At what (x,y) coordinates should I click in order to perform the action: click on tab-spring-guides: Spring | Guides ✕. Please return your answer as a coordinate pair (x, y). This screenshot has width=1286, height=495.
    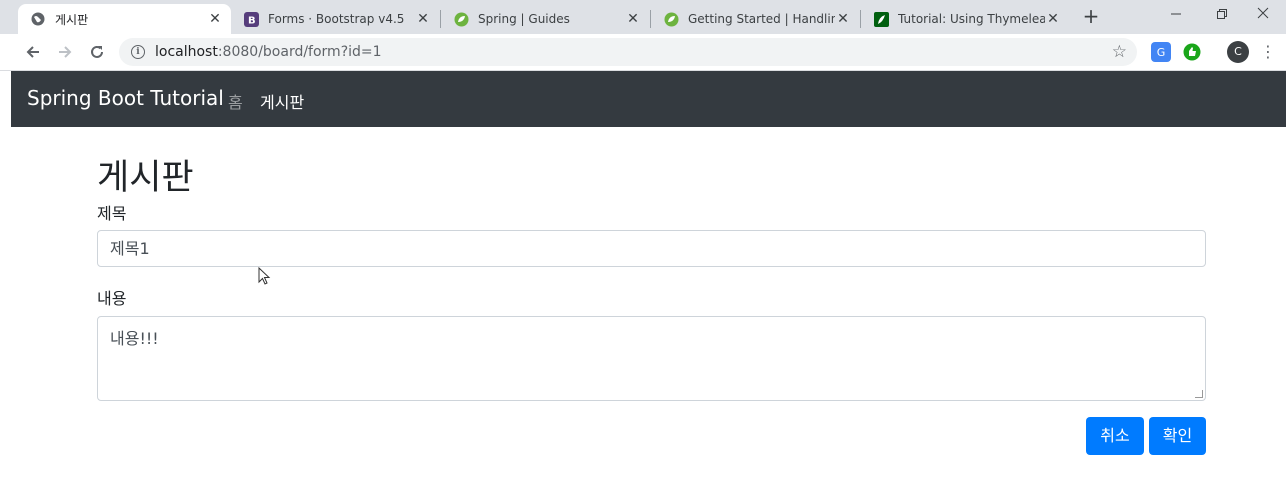
    Looking at the image, I should click on (545, 19).